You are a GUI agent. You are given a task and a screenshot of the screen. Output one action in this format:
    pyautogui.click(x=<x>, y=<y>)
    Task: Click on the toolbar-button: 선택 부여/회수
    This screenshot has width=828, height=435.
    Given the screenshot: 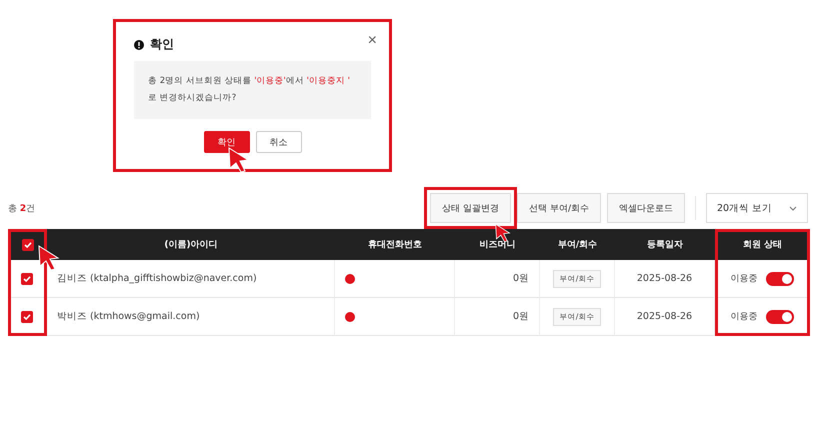 What is the action you would take?
    pyautogui.click(x=559, y=208)
    